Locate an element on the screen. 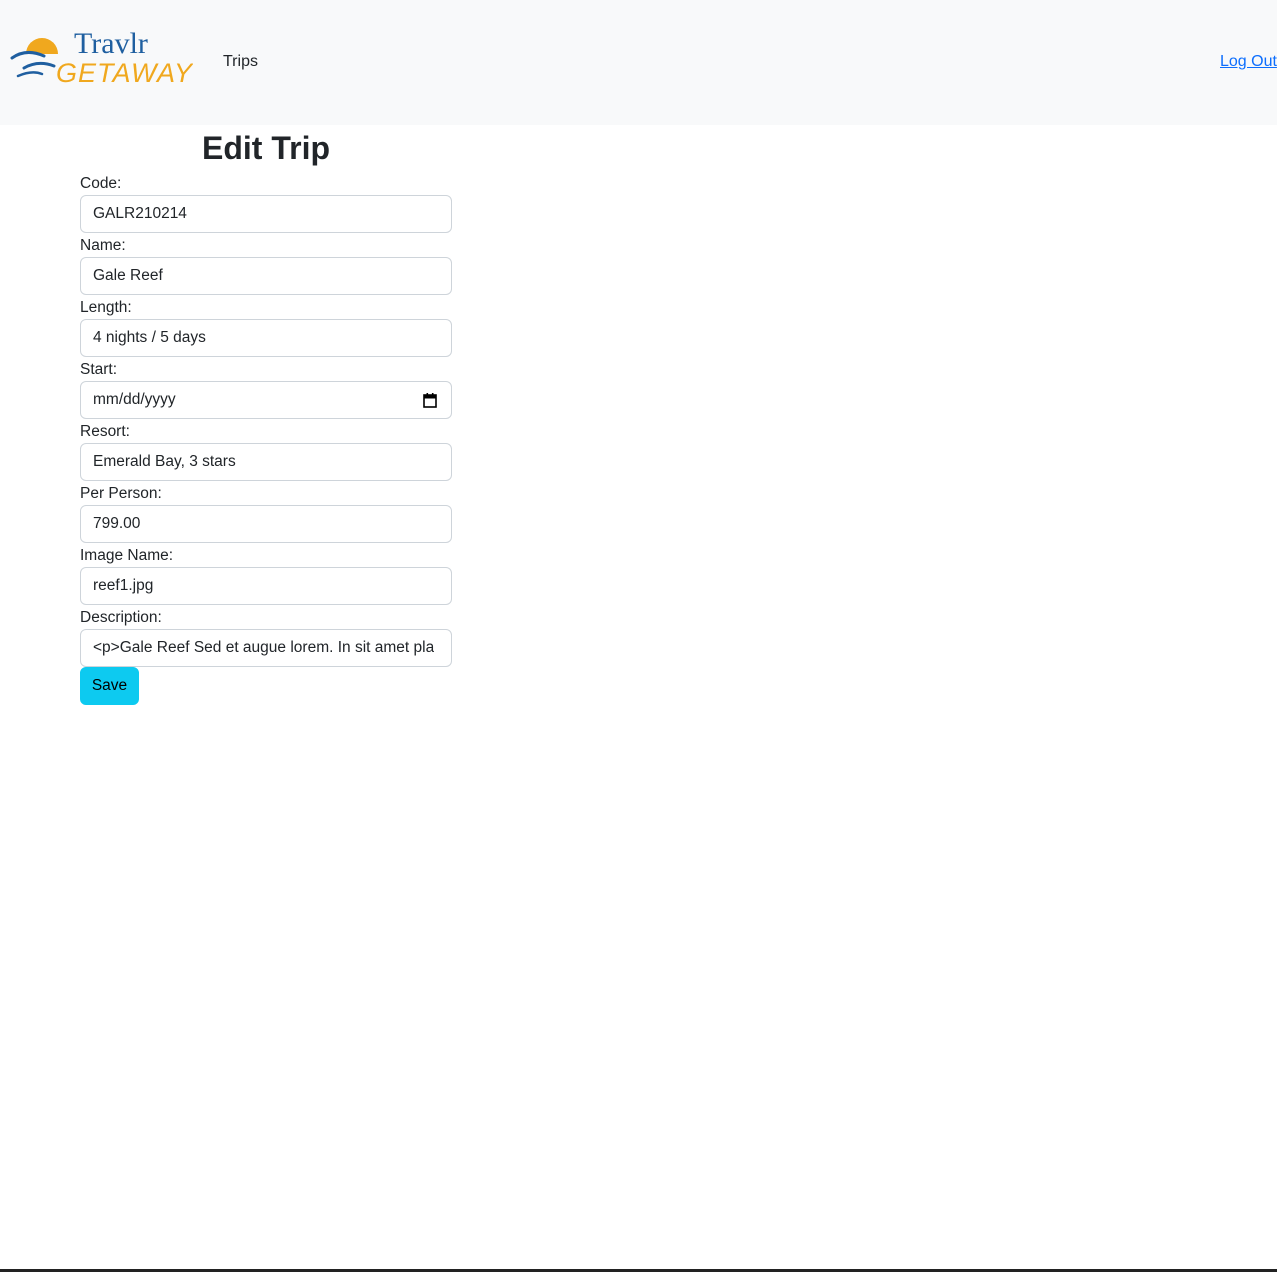  save-button: Save is located at coordinates (109, 686).